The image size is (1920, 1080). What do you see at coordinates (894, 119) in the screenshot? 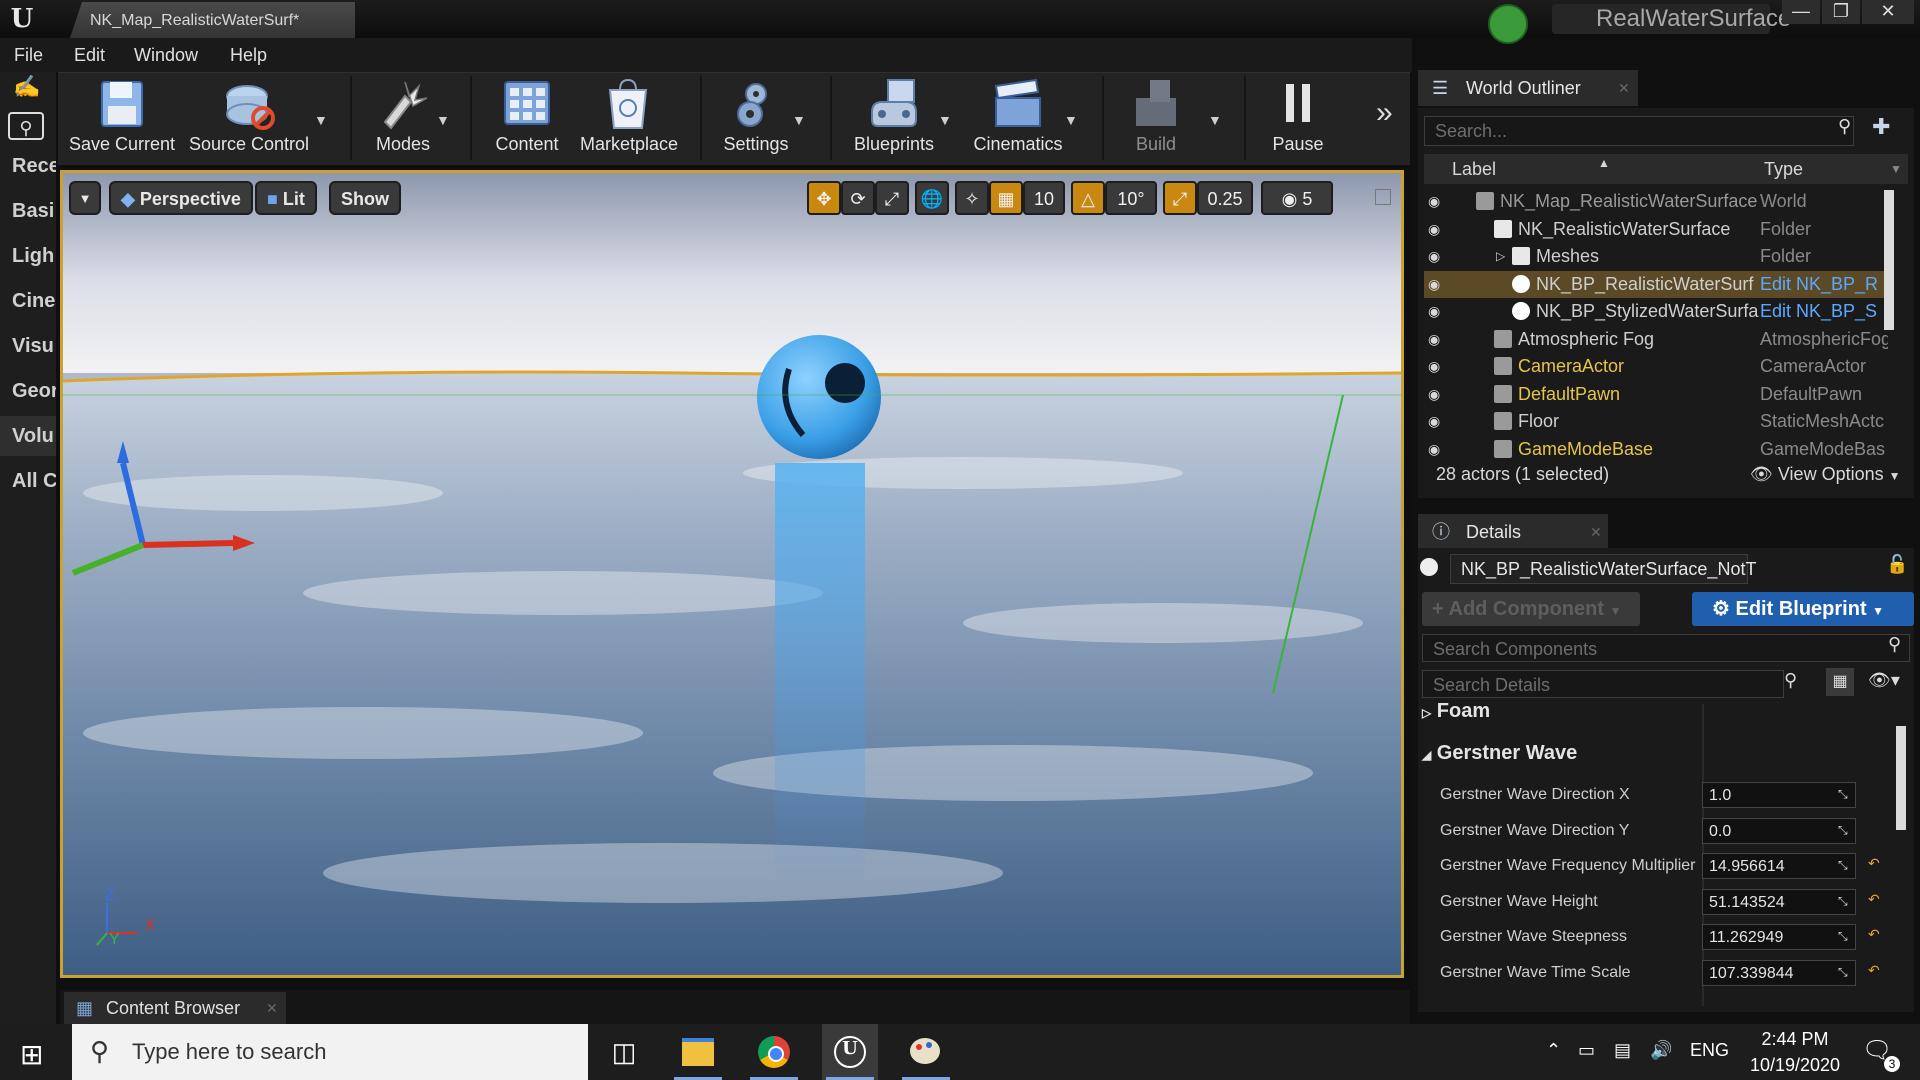
I see `blueprints-button: Blueprints` at bounding box center [894, 119].